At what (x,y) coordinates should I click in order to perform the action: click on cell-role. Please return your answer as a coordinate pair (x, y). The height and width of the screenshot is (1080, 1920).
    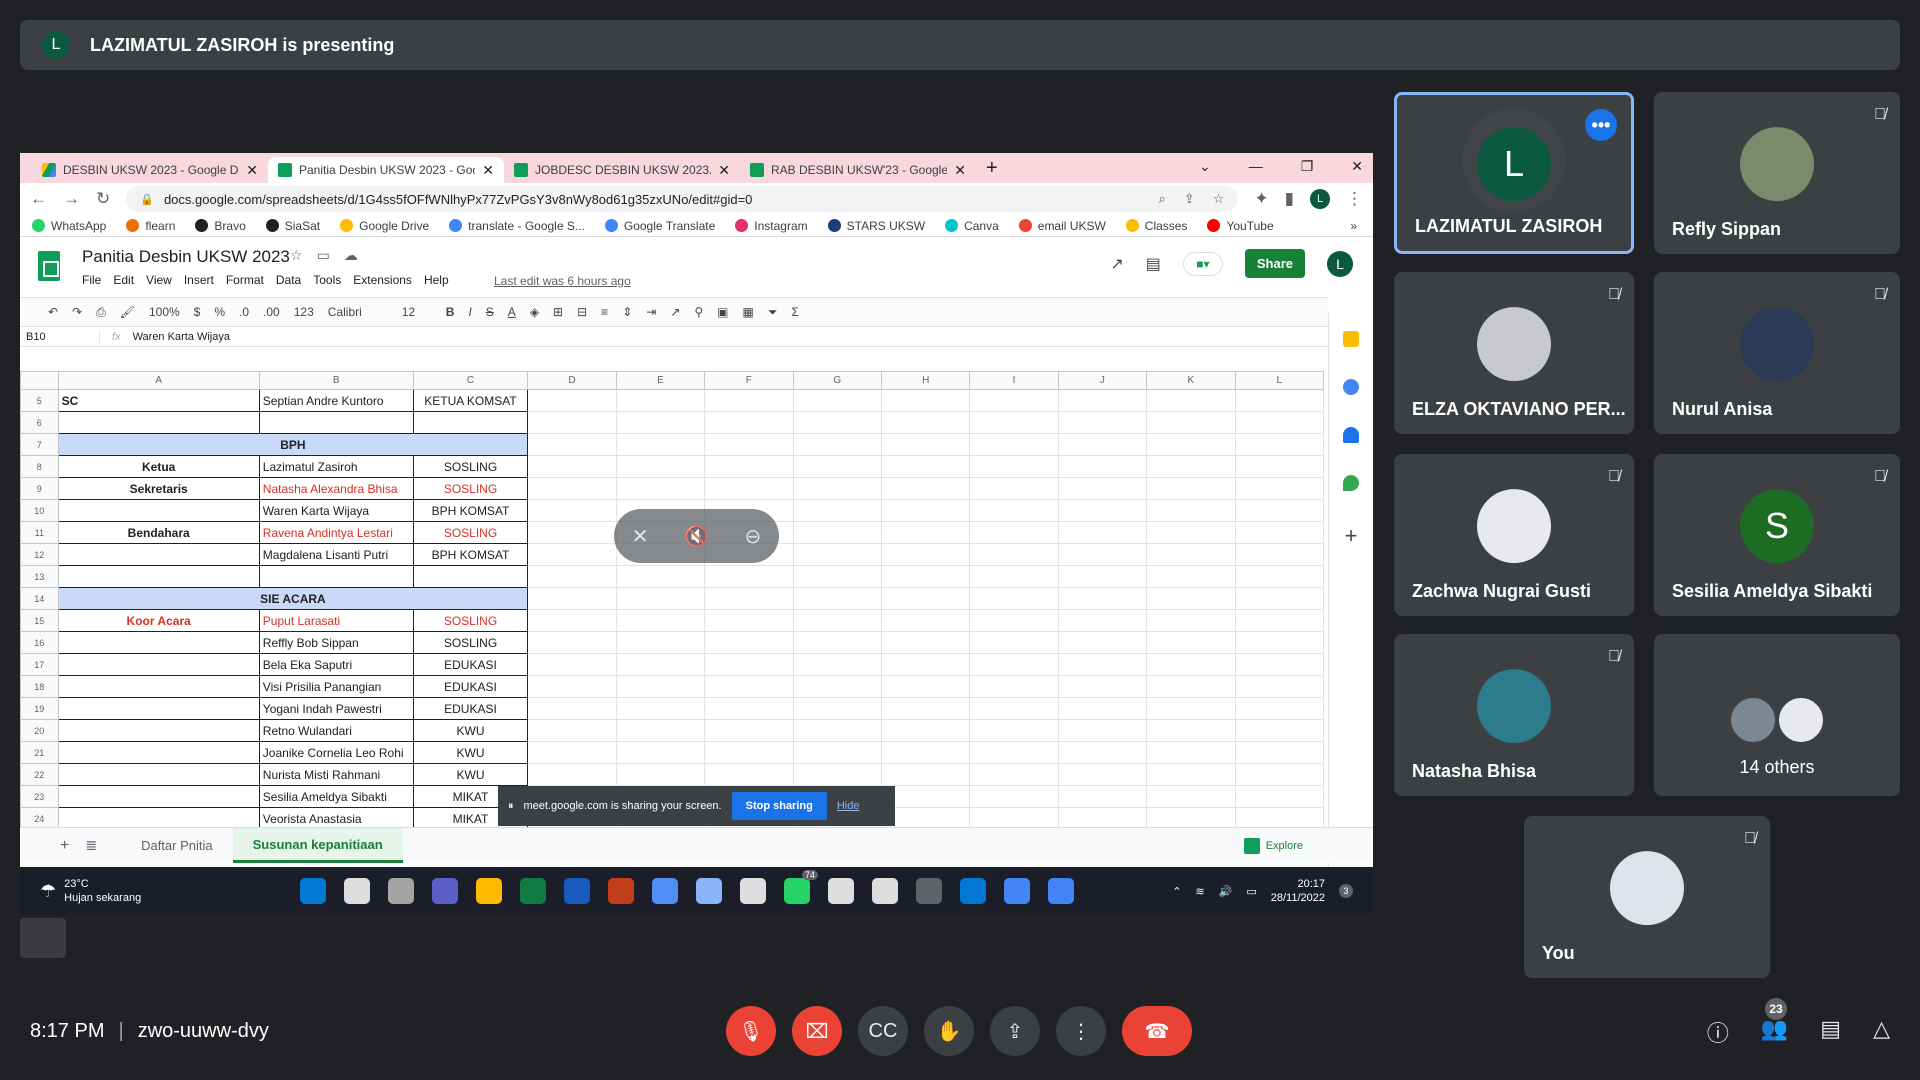
    Looking at the image, I should click on (158, 642).